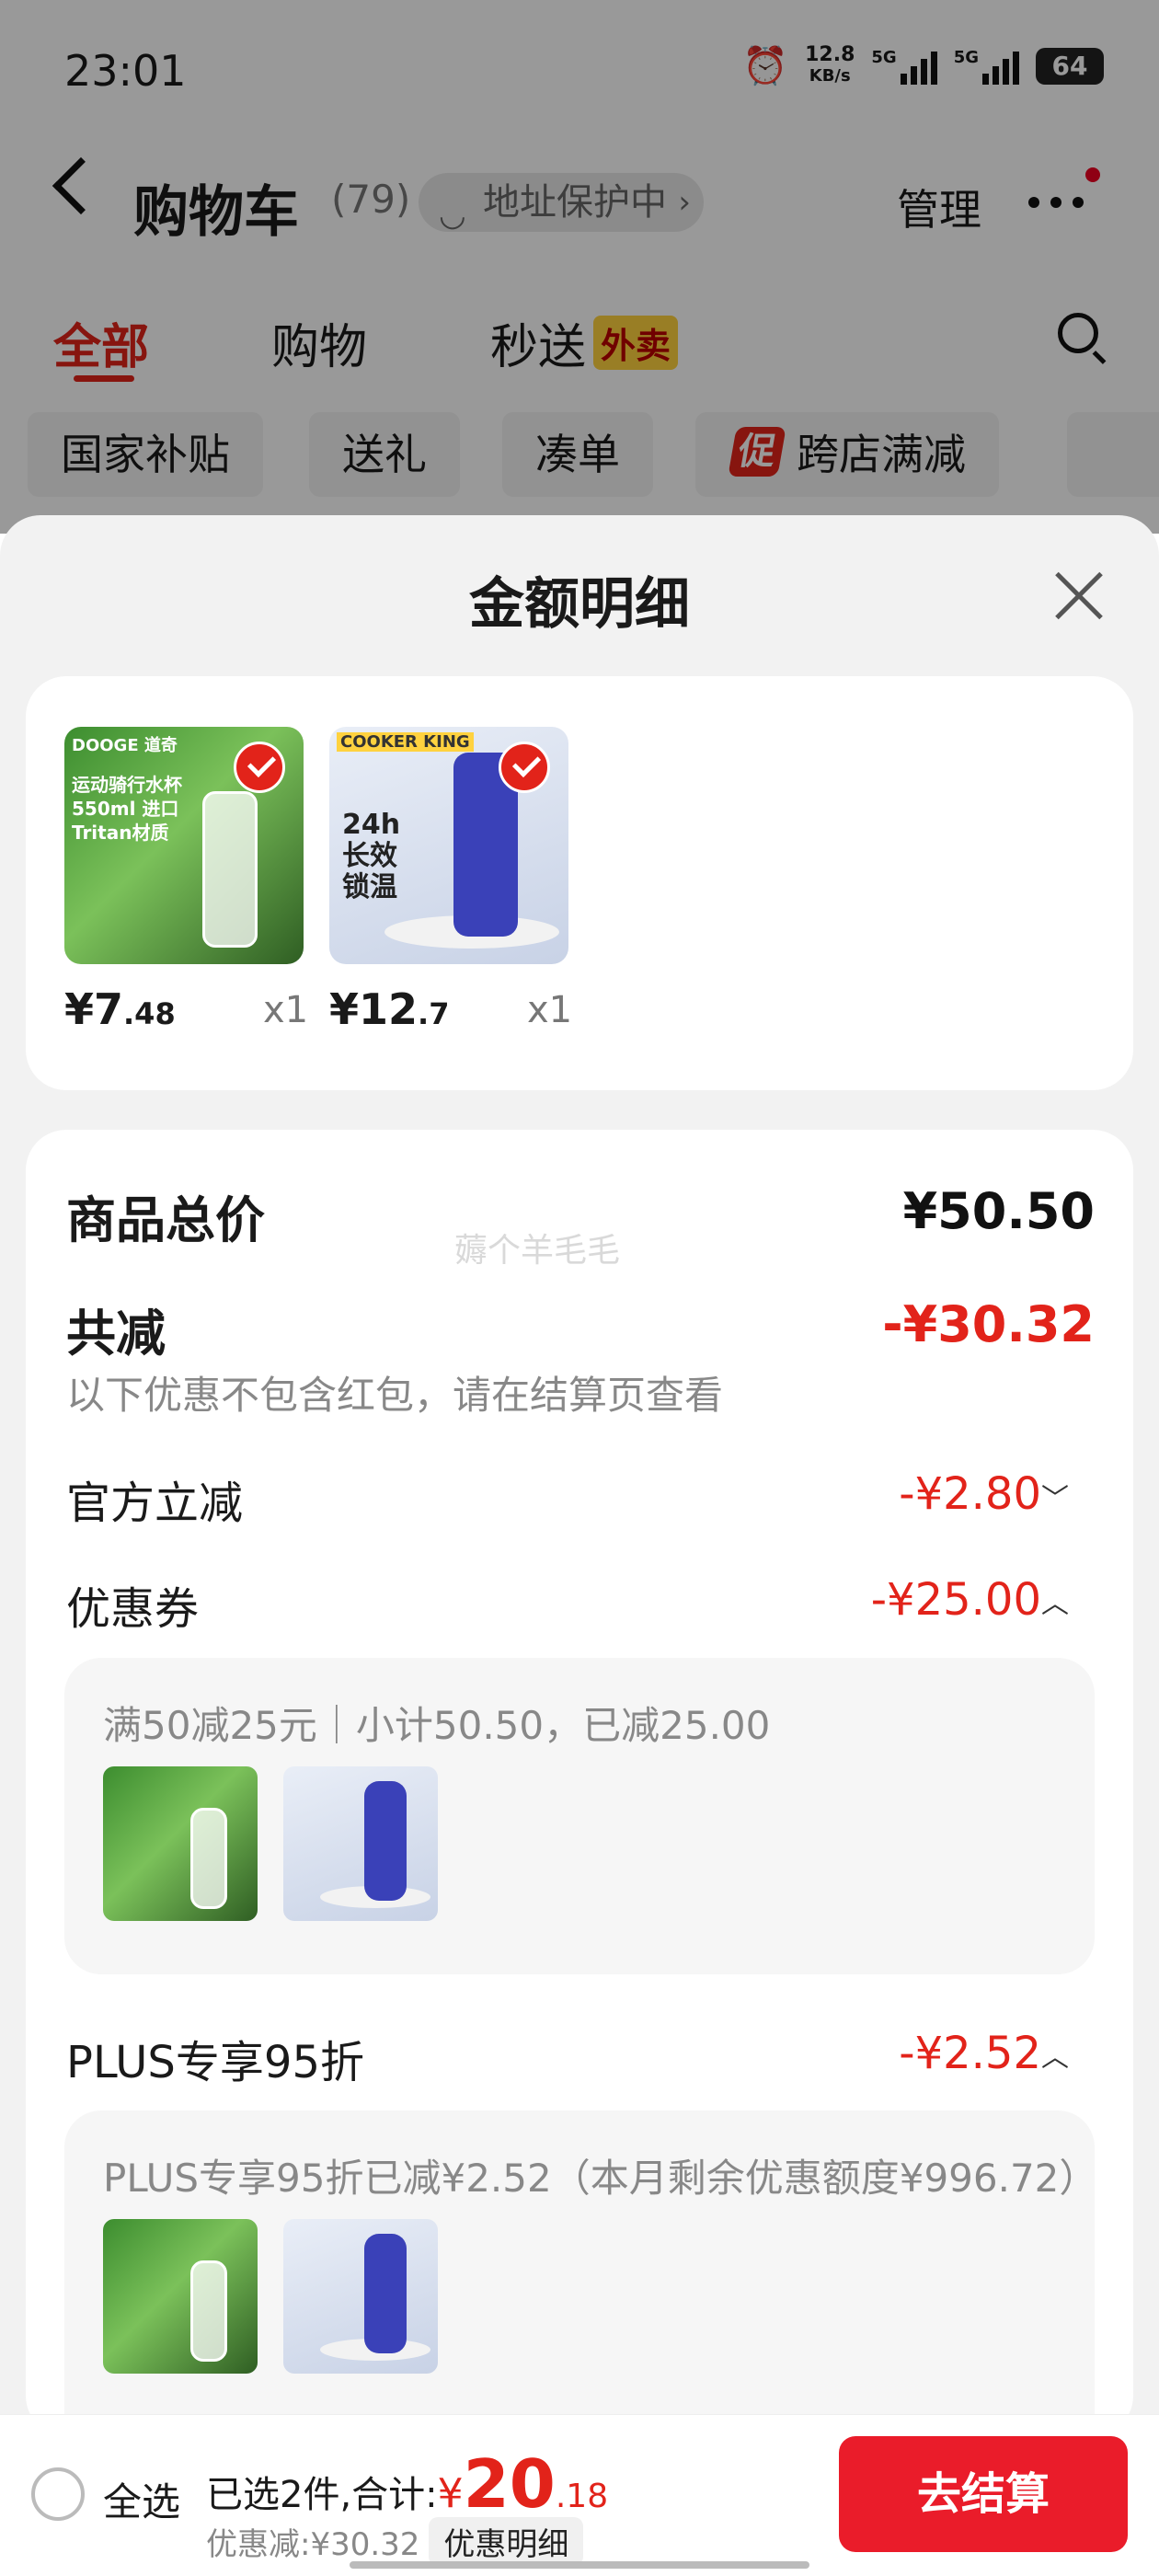 This screenshot has height=2576, width=1159. Describe the element at coordinates (116, 1334) in the screenshot. I see `reduce-label: 共减` at that location.